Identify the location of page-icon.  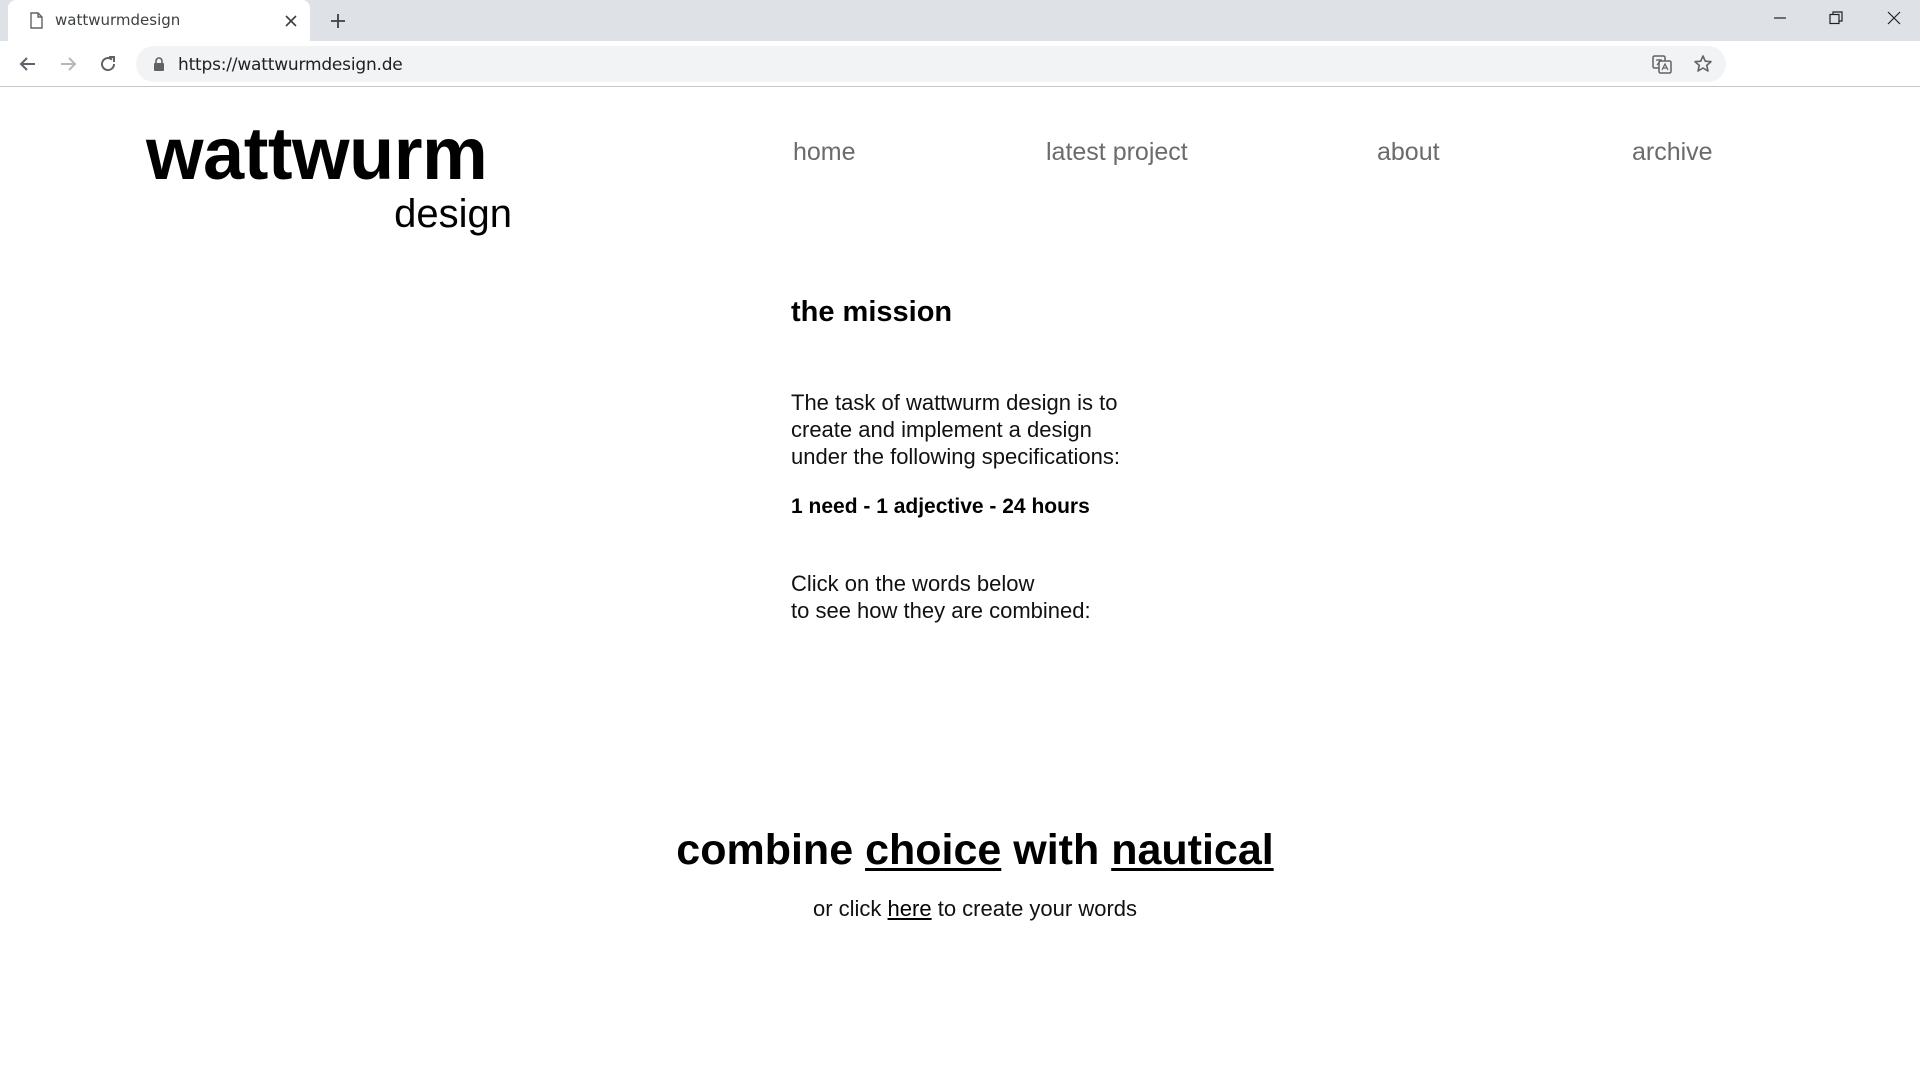
(36, 20).